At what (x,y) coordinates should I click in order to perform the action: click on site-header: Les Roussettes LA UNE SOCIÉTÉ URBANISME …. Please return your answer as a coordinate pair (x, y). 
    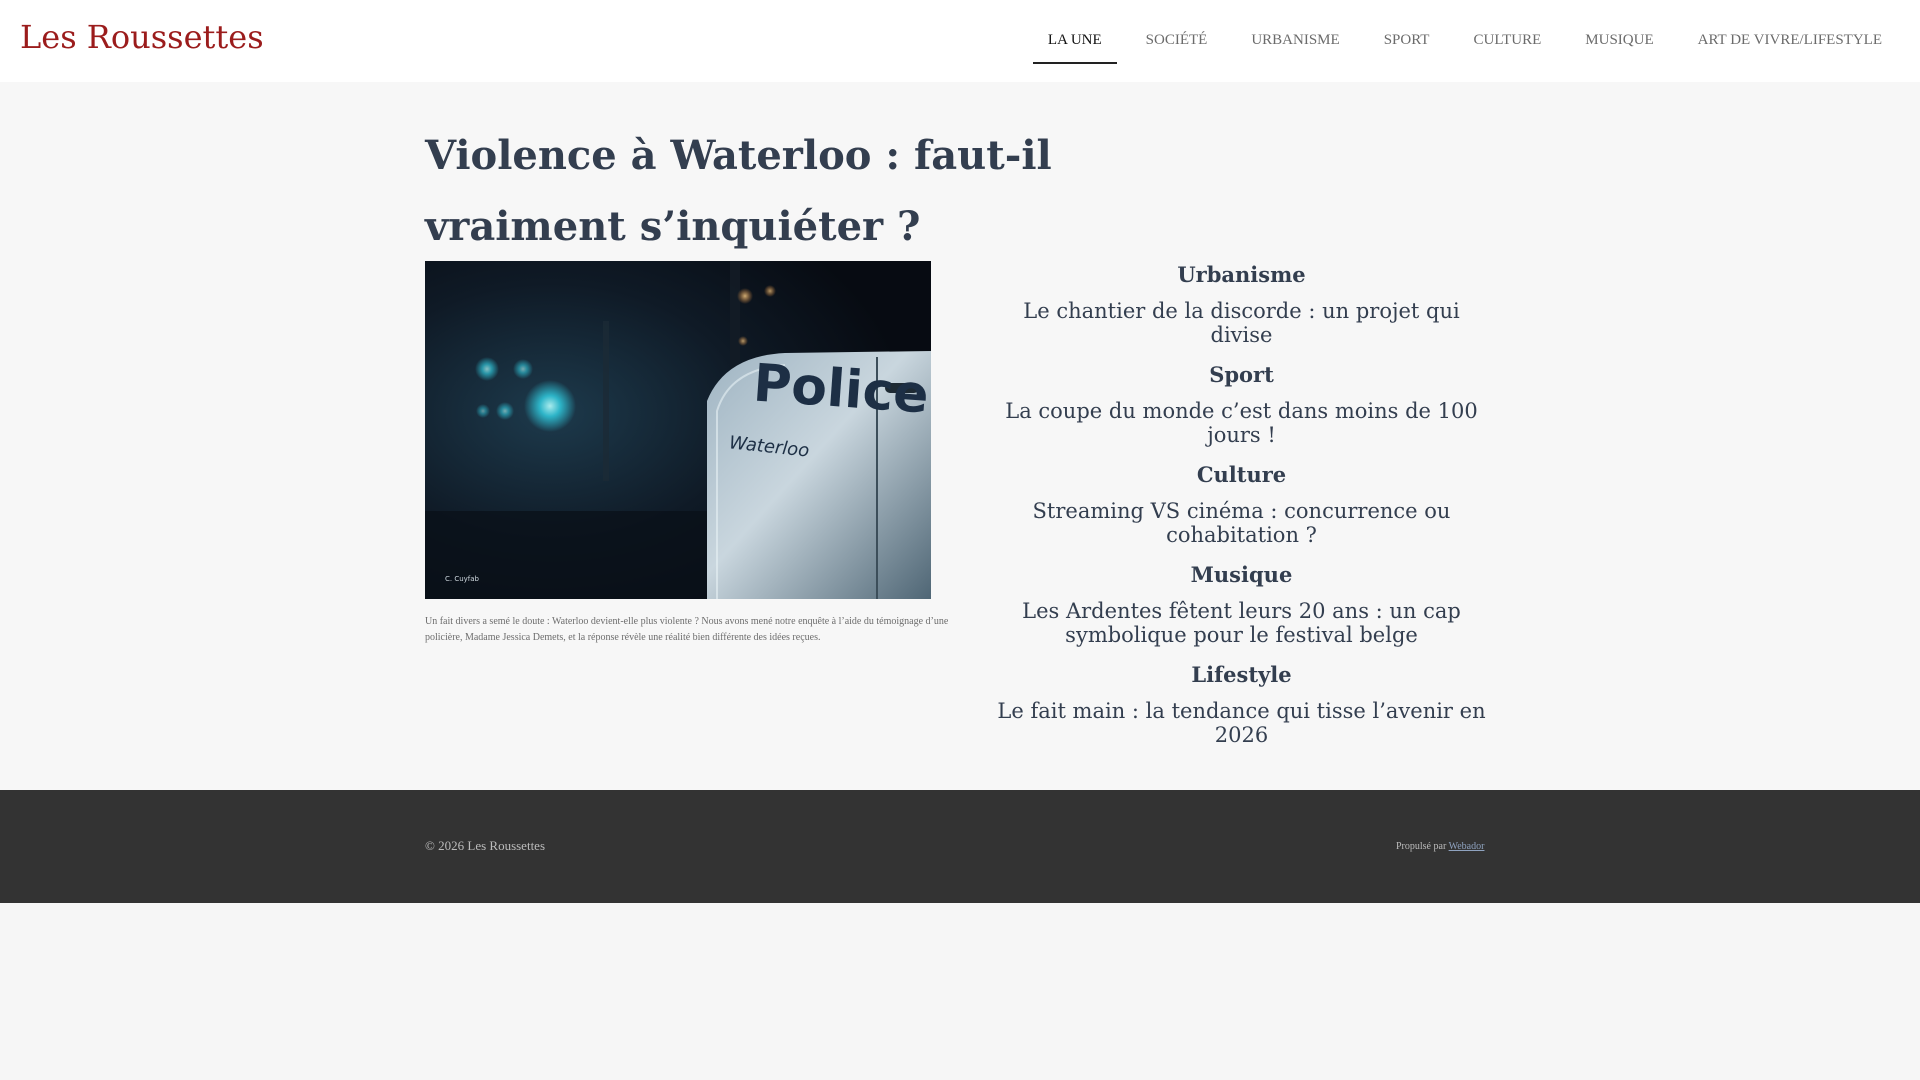
    Looking at the image, I should click on (960, 41).